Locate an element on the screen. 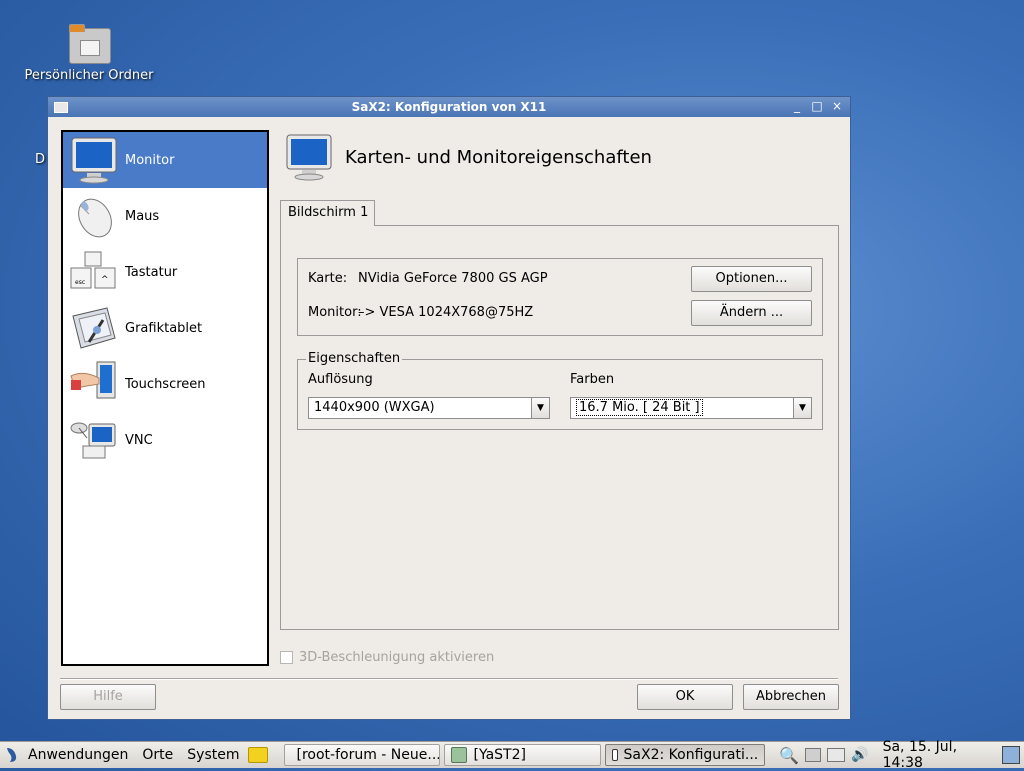 The height and width of the screenshot is (771, 1024). desktop-icon is located at coordinates (1011, 755).